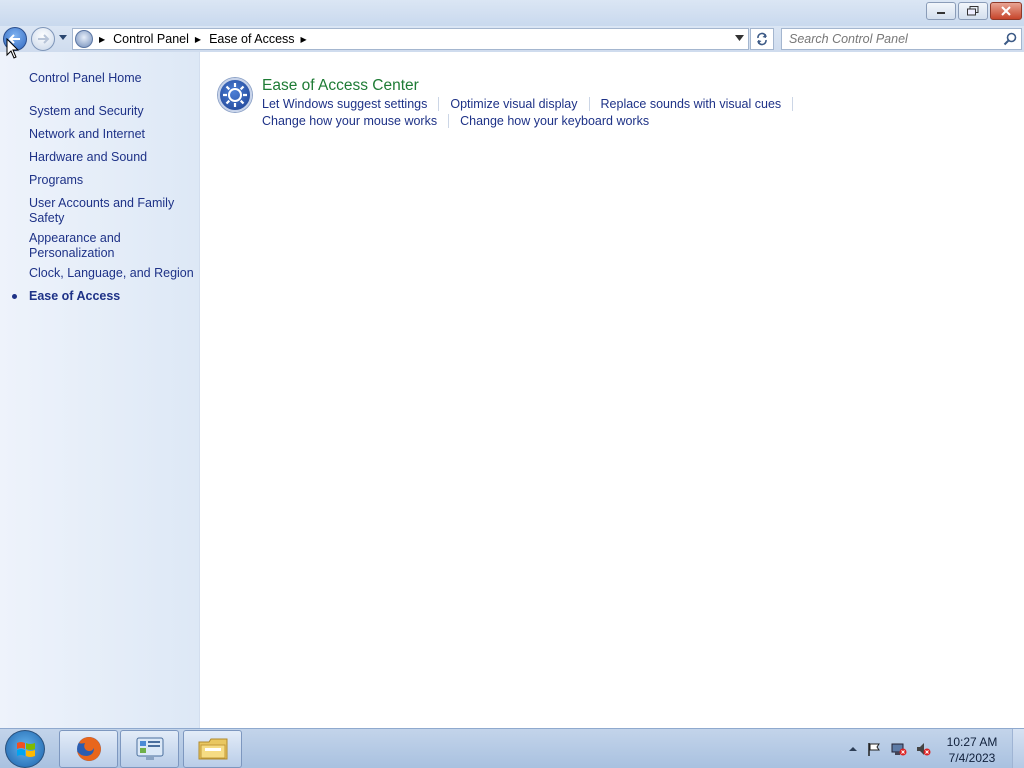 The width and height of the screenshot is (1024, 768). What do you see at coordinates (79, 246) in the screenshot?
I see `sidebar-item-appearance: Appearance and Personalization` at bounding box center [79, 246].